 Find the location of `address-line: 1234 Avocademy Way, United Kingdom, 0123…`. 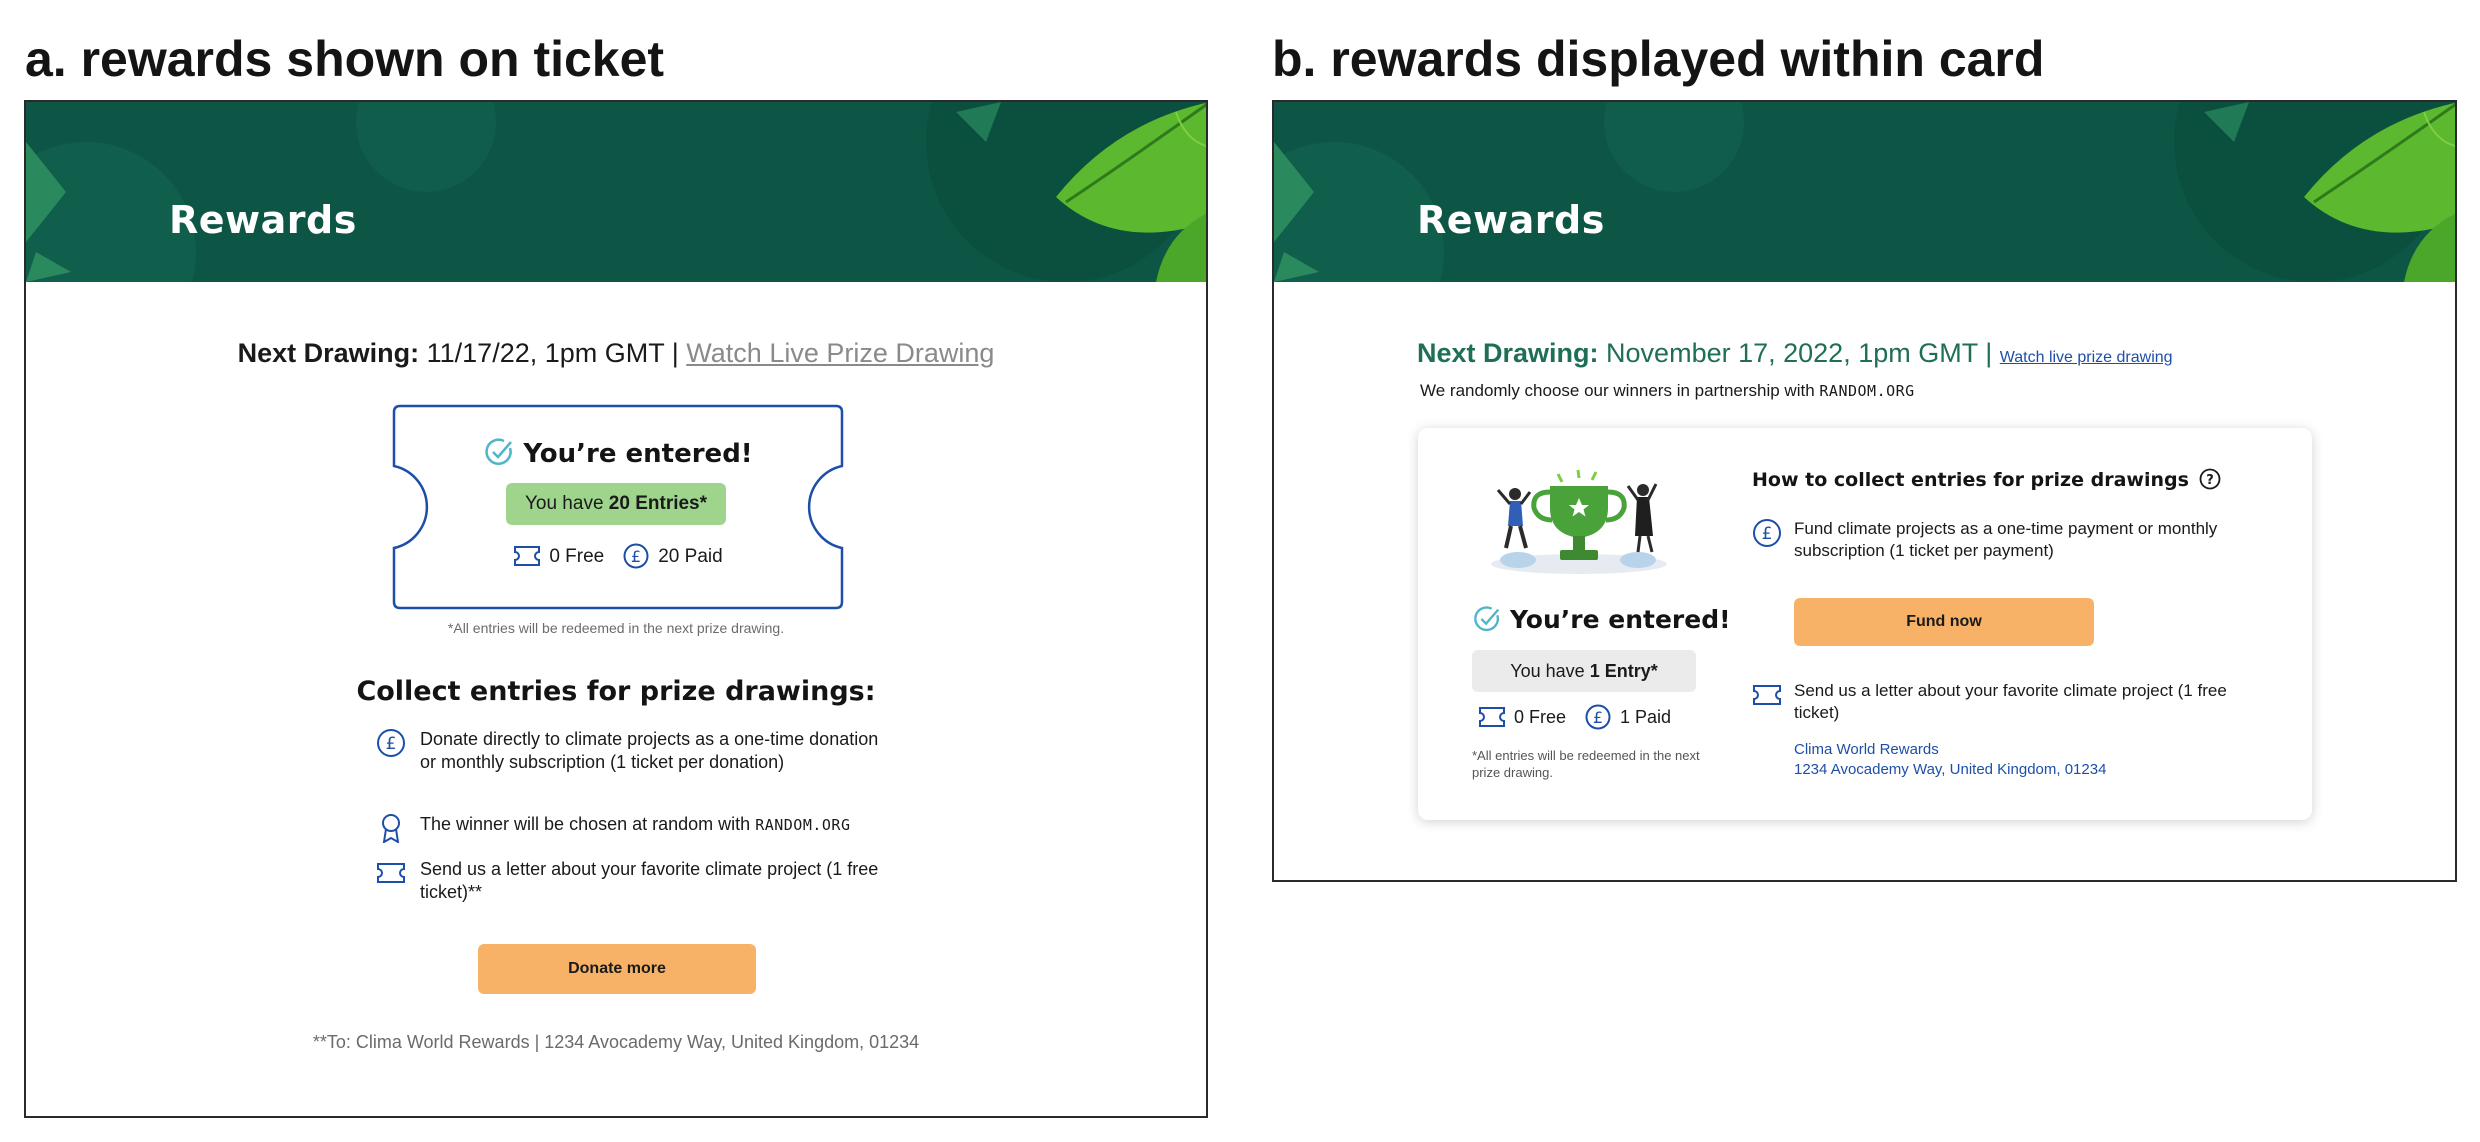

address-line: 1234 Avocademy Way, United Kingdom, 0123… is located at coordinates (1950, 769).